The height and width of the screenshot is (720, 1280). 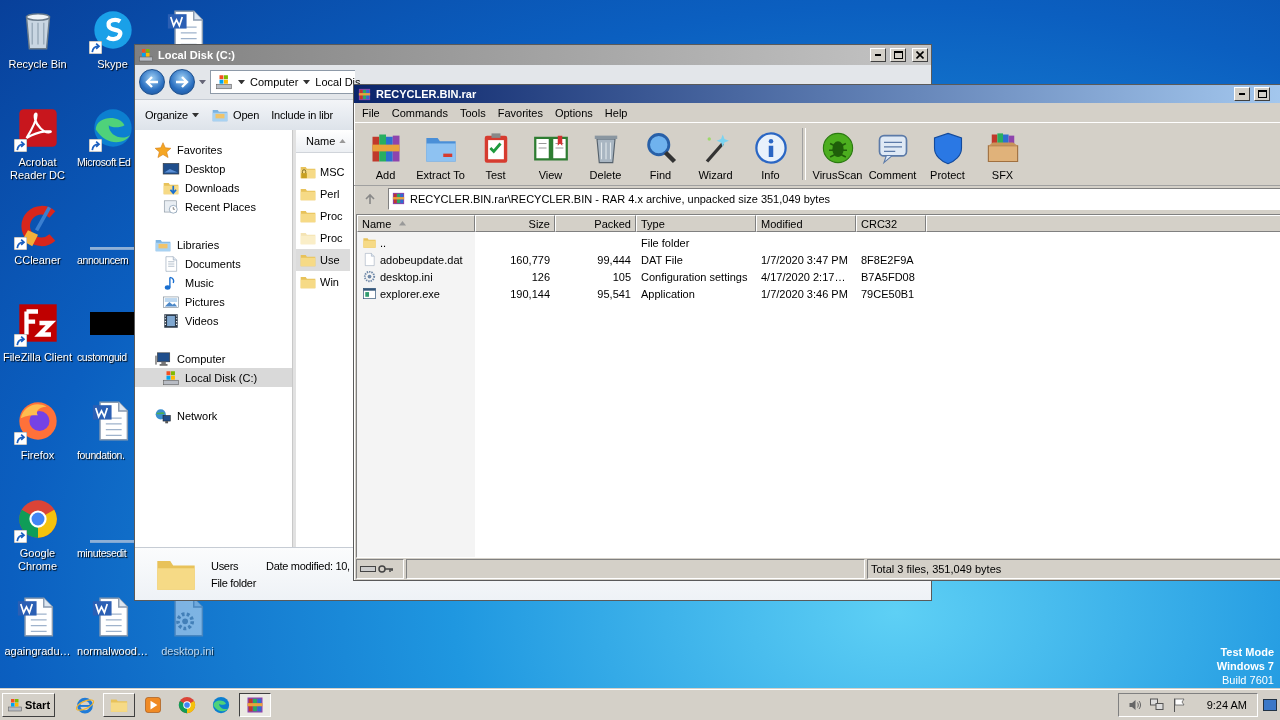 What do you see at coordinates (892, 154) in the screenshot?
I see `toolbar-button: Comment` at bounding box center [892, 154].